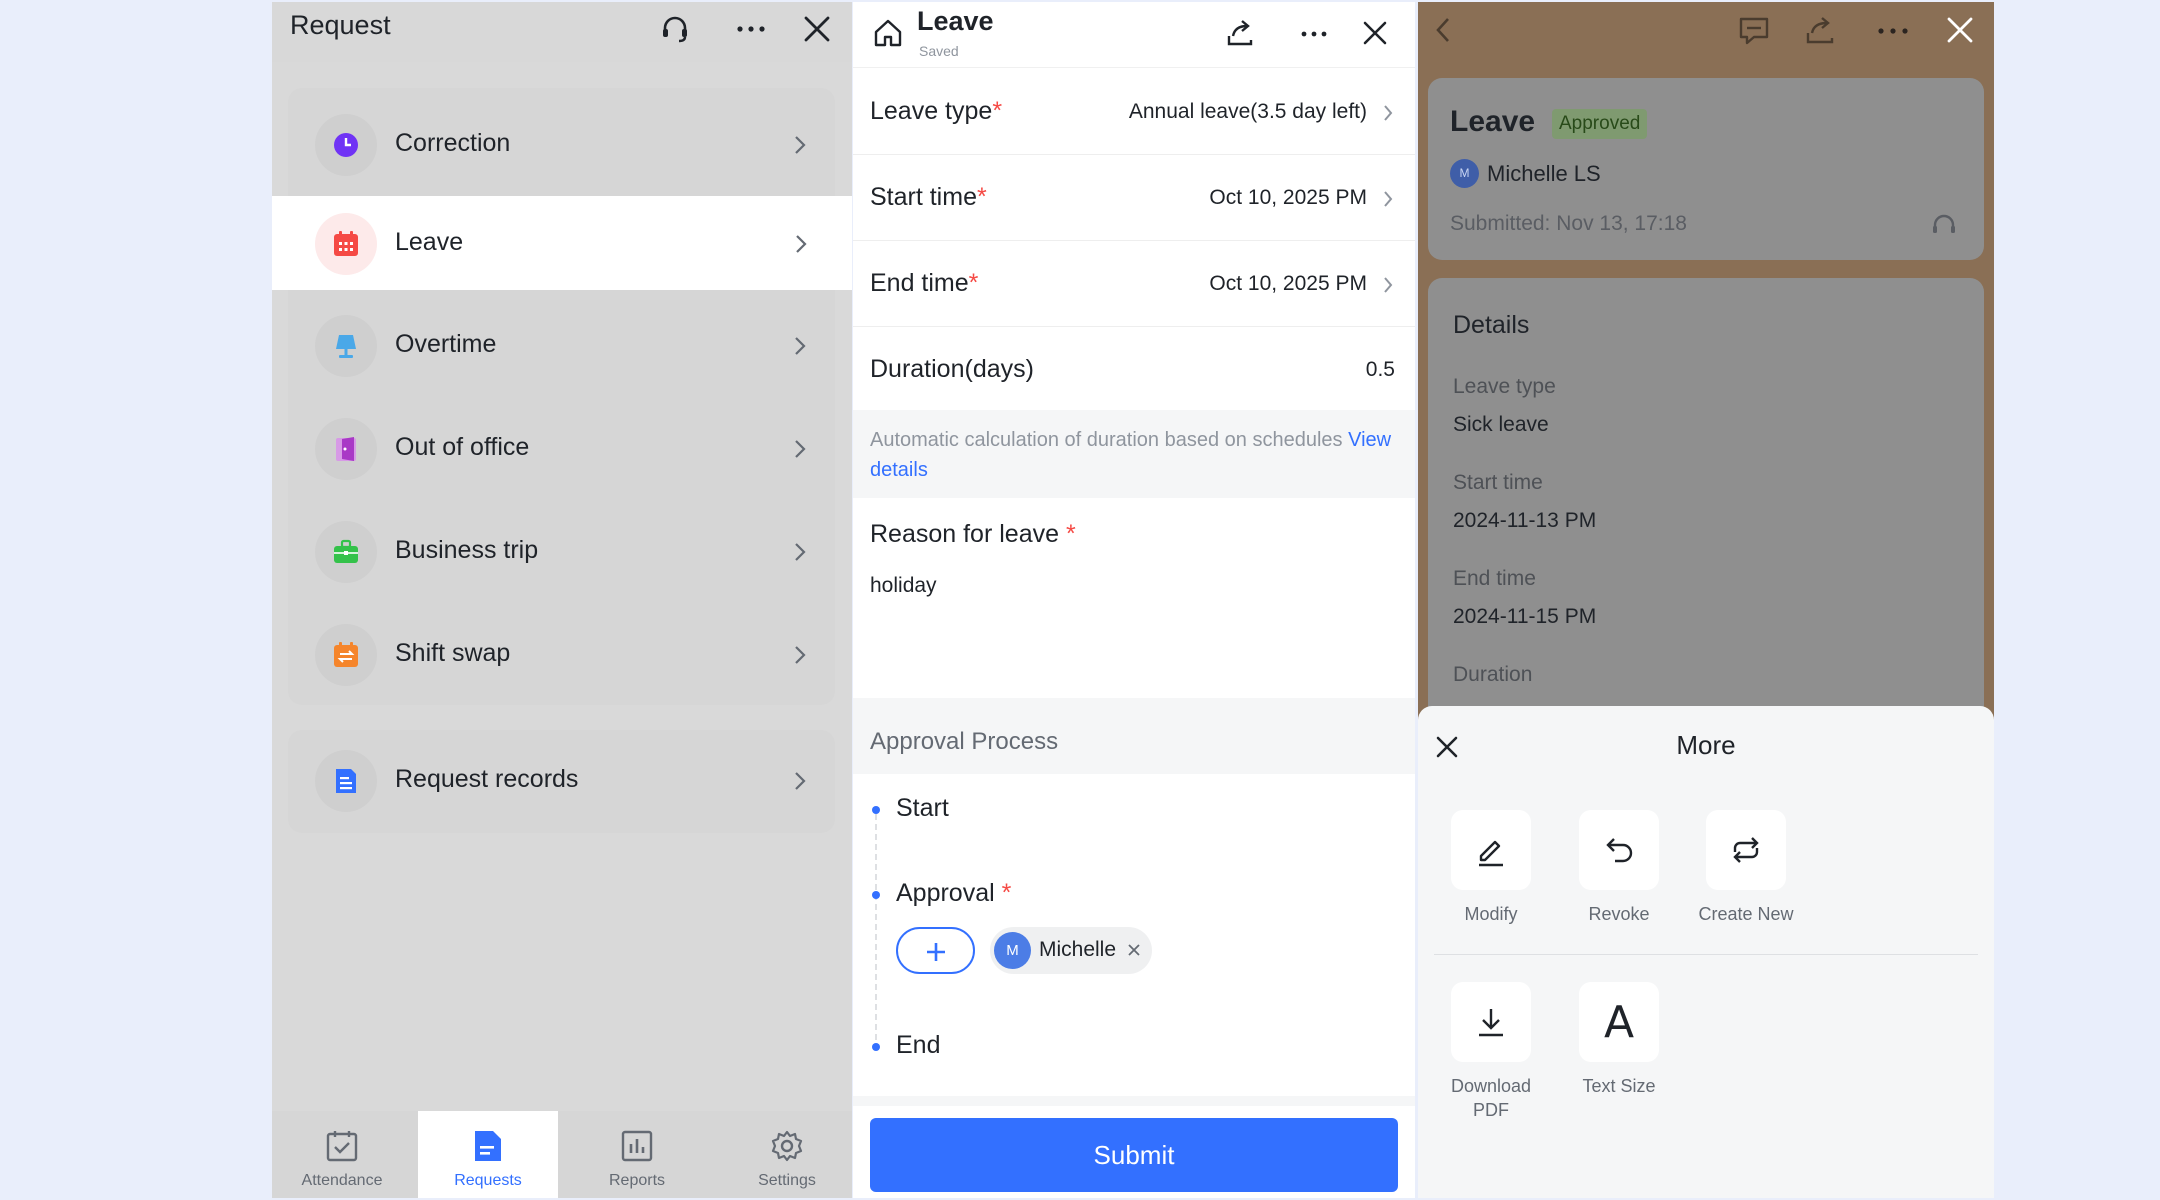 This screenshot has width=2160, height=1200. Describe the element at coordinates (562, 243) in the screenshot. I see `menu-item-leave: Leave` at that location.